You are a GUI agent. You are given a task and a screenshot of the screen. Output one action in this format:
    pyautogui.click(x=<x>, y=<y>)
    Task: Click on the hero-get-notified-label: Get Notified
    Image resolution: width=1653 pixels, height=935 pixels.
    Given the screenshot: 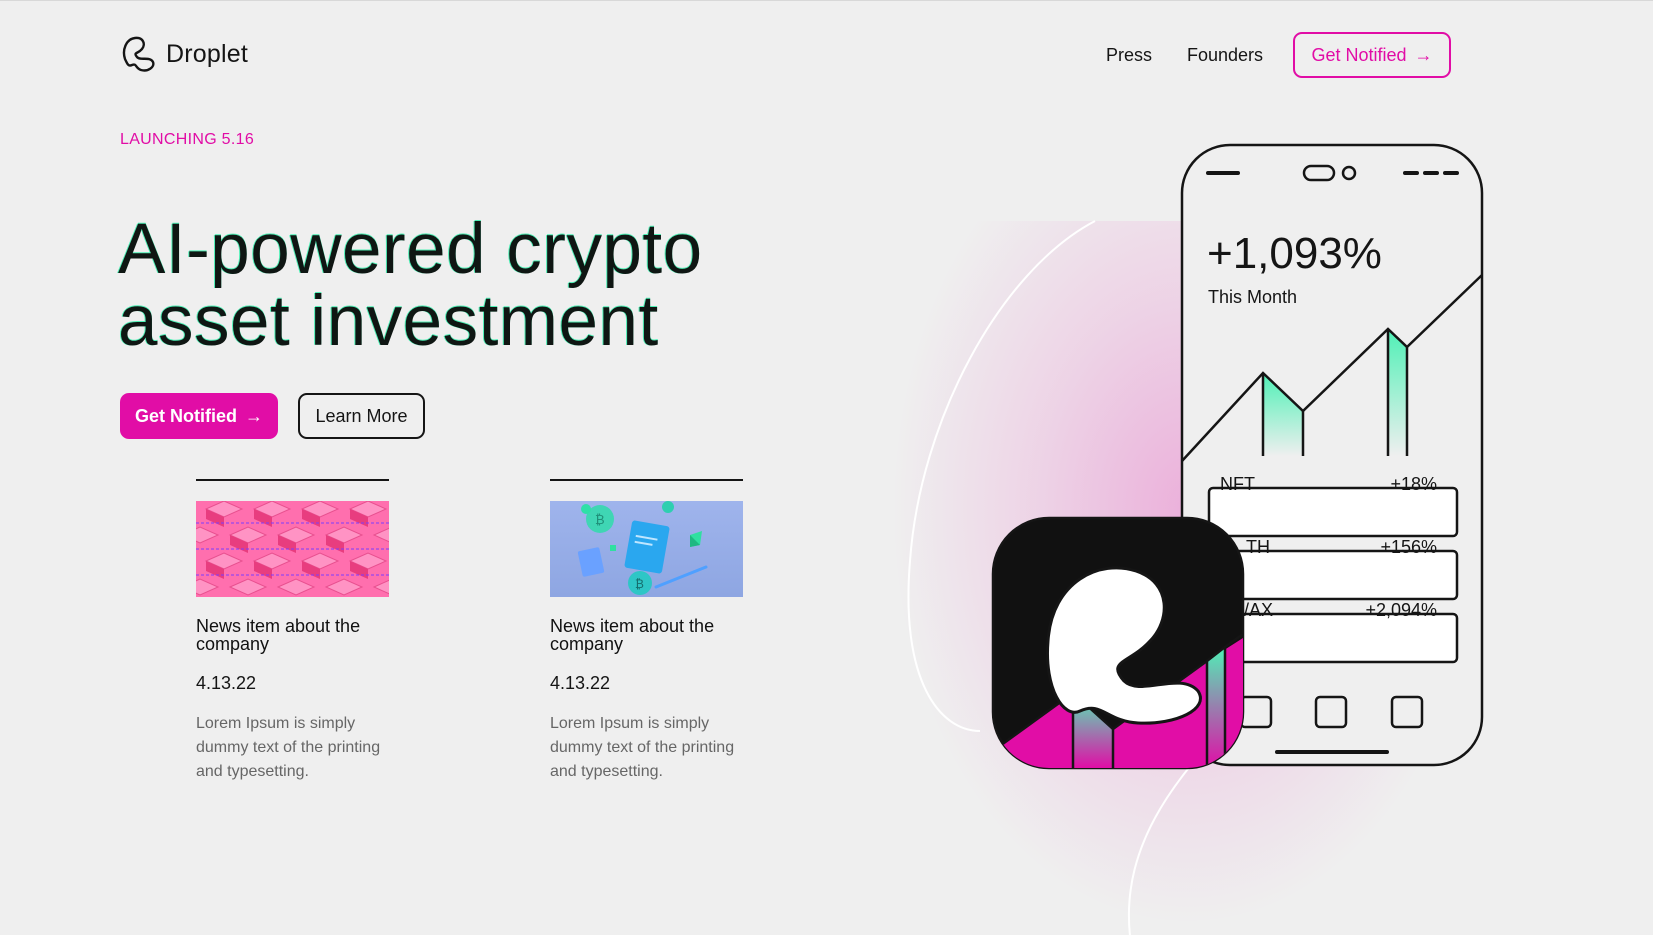 What is the action you would take?
    pyautogui.click(x=186, y=415)
    